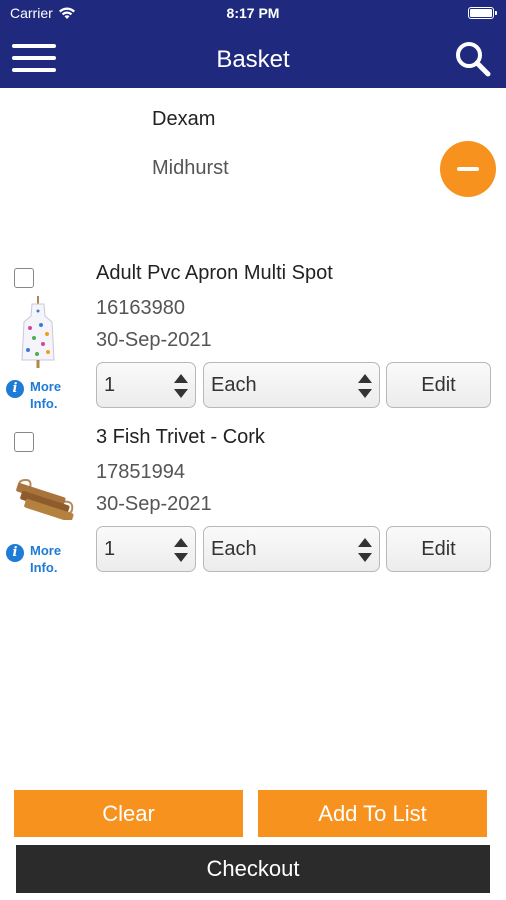 This screenshot has height=900, width=506. What do you see at coordinates (190, 168) in the screenshot?
I see `supplier-branch: Midhurst` at bounding box center [190, 168].